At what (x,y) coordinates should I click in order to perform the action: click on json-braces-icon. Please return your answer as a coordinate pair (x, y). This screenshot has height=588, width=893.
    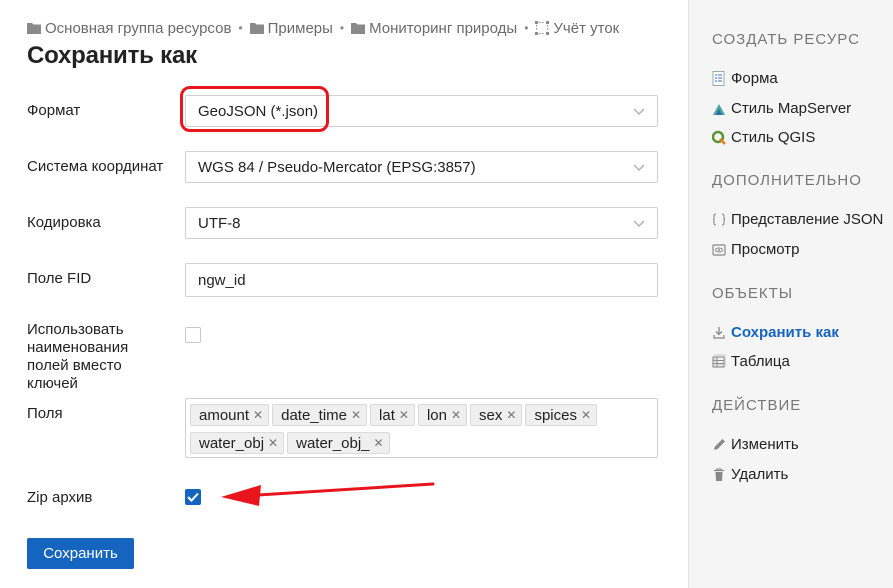
    Looking at the image, I should click on (719, 219).